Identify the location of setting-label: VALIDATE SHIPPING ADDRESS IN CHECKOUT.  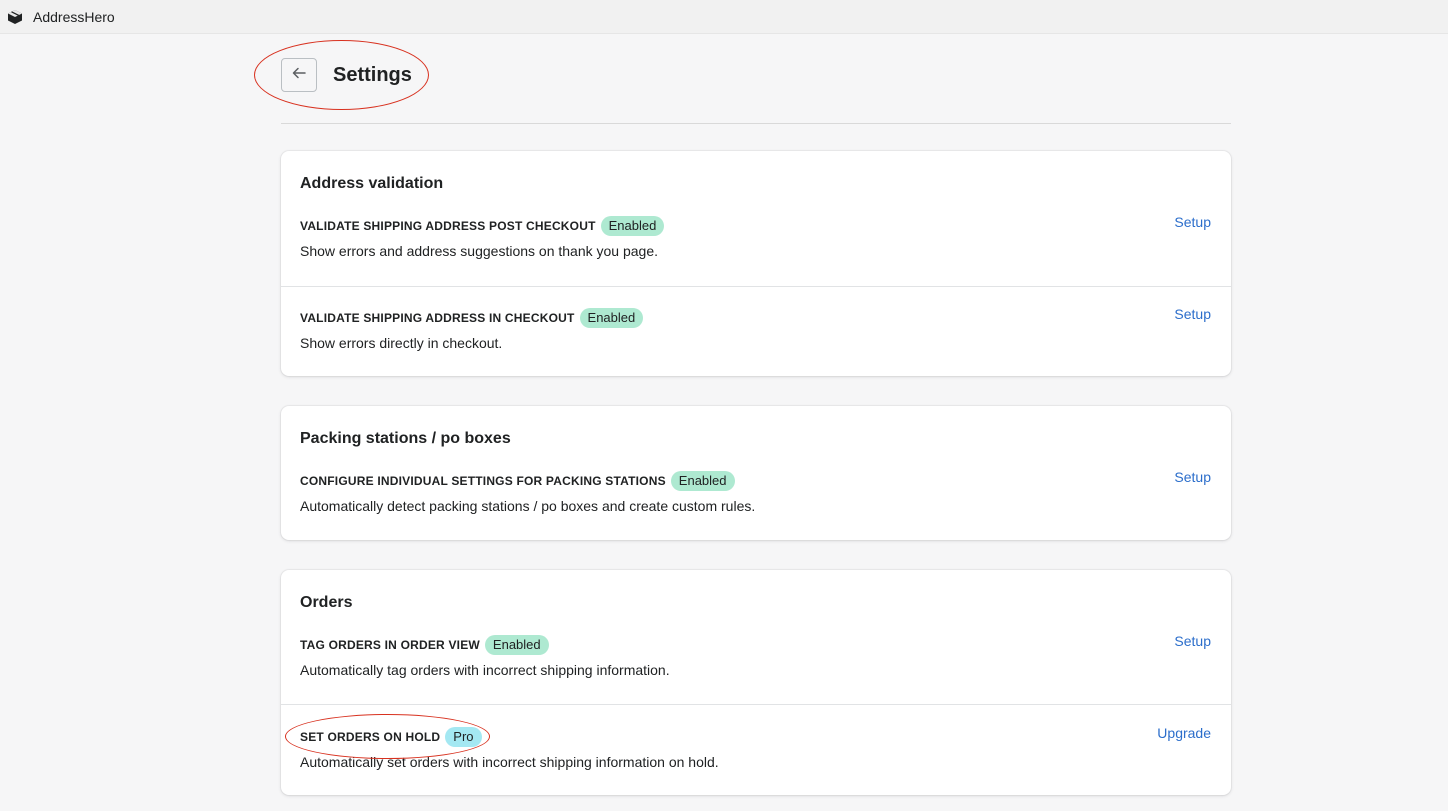
(437, 318).